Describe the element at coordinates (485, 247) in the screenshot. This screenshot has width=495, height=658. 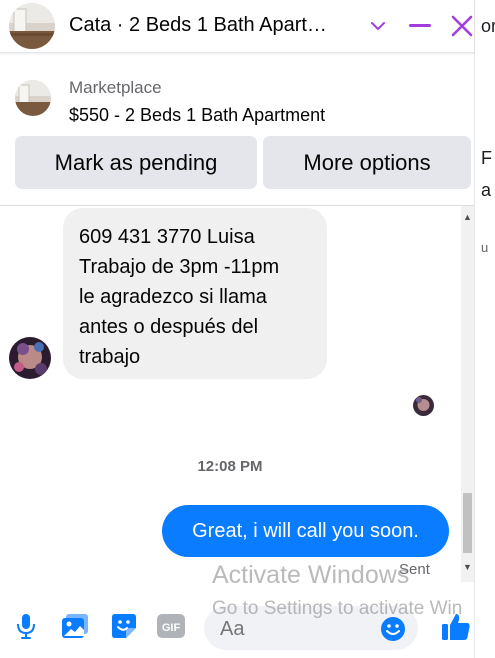
I see `peek-fragment: u` at that location.